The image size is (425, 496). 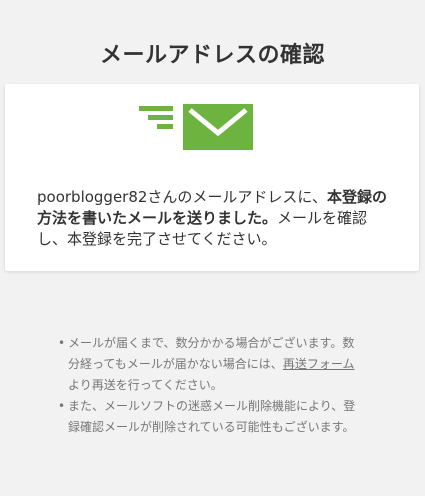 What do you see at coordinates (319, 364) in the screenshot?
I see `resend-form-link: 再送フォーム` at bounding box center [319, 364].